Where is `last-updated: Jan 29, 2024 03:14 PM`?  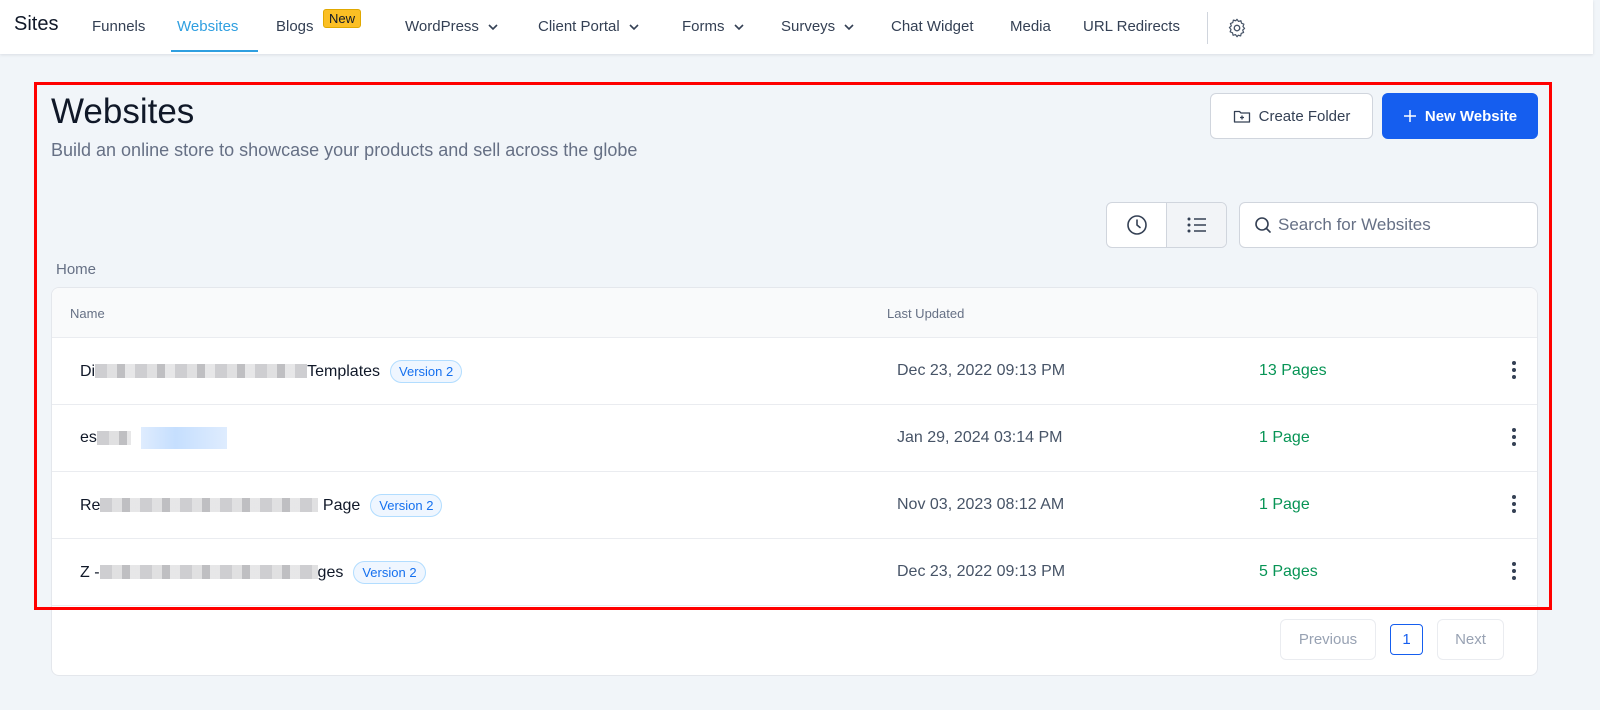
last-updated: Jan 29, 2024 03:14 PM is located at coordinates (980, 437).